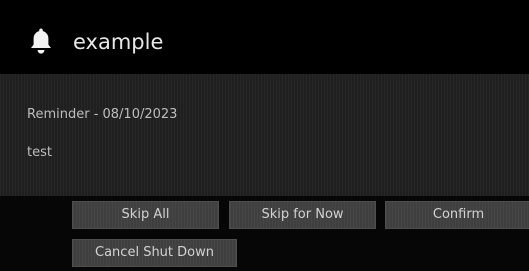 The width and height of the screenshot is (529, 271). I want to click on skip-for-now-button: Skip for Now, so click(302, 215).